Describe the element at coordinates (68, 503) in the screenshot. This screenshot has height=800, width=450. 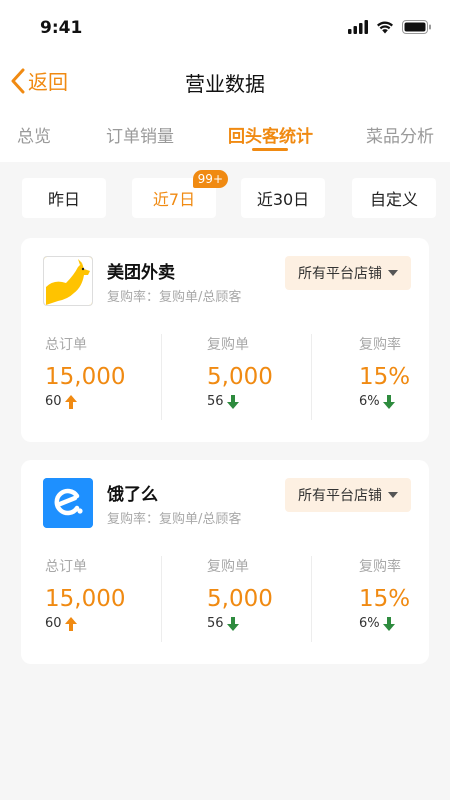
I see `eleme-icon` at that location.